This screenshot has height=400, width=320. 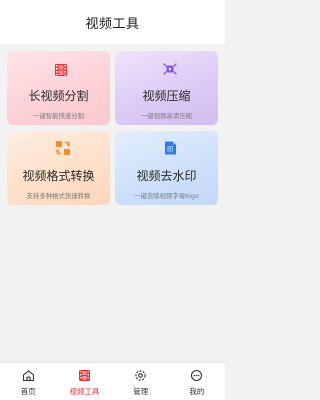 I want to click on tool-card-compress: 视频压缩 一键视频高清压缩, so click(x=166, y=88).